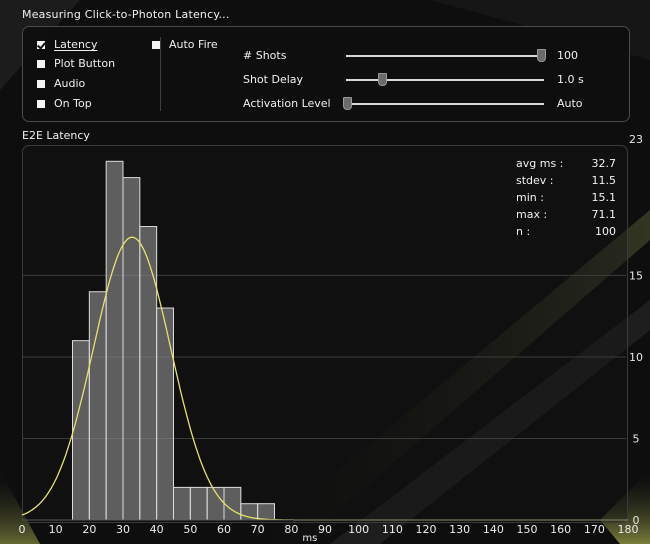 The image size is (650, 544). I want to click on x-tick-label: 90, so click(325, 529).